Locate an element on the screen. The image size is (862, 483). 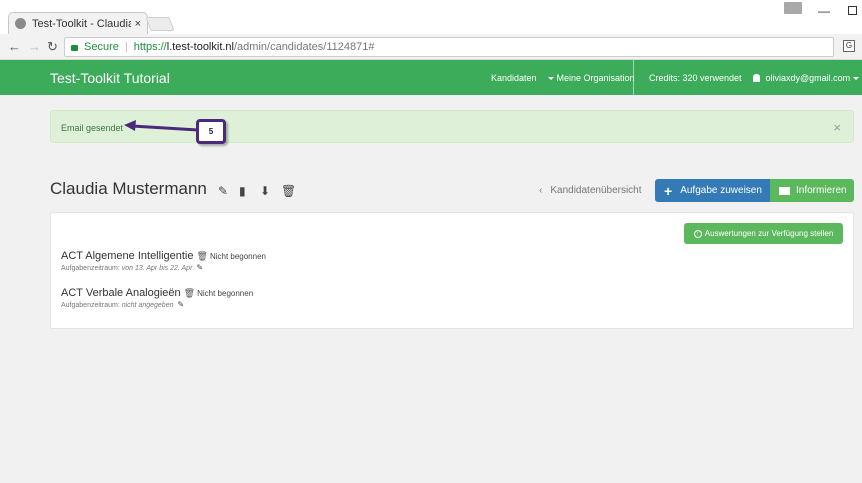
new-tab-button is located at coordinates (160, 24).